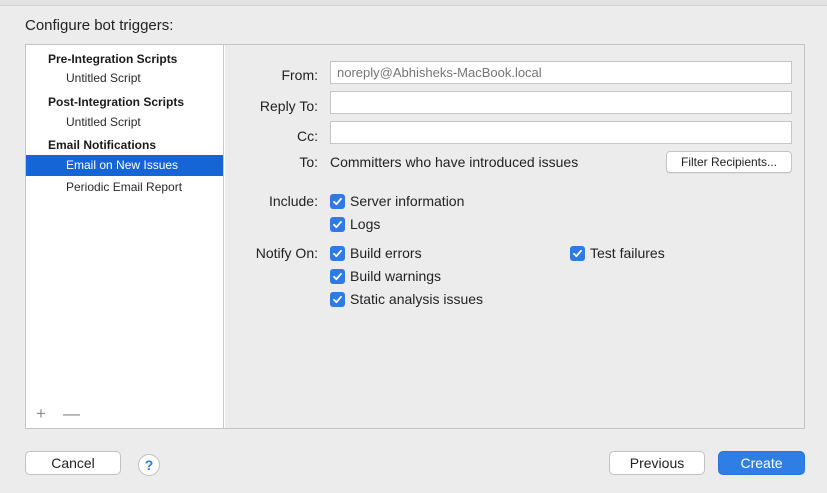  What do you see at coordinates (103, 78) in the screenshot?
I see `sidebar-item-pre-untitled-script: Untitled Script` at bounding box center [103, 78].